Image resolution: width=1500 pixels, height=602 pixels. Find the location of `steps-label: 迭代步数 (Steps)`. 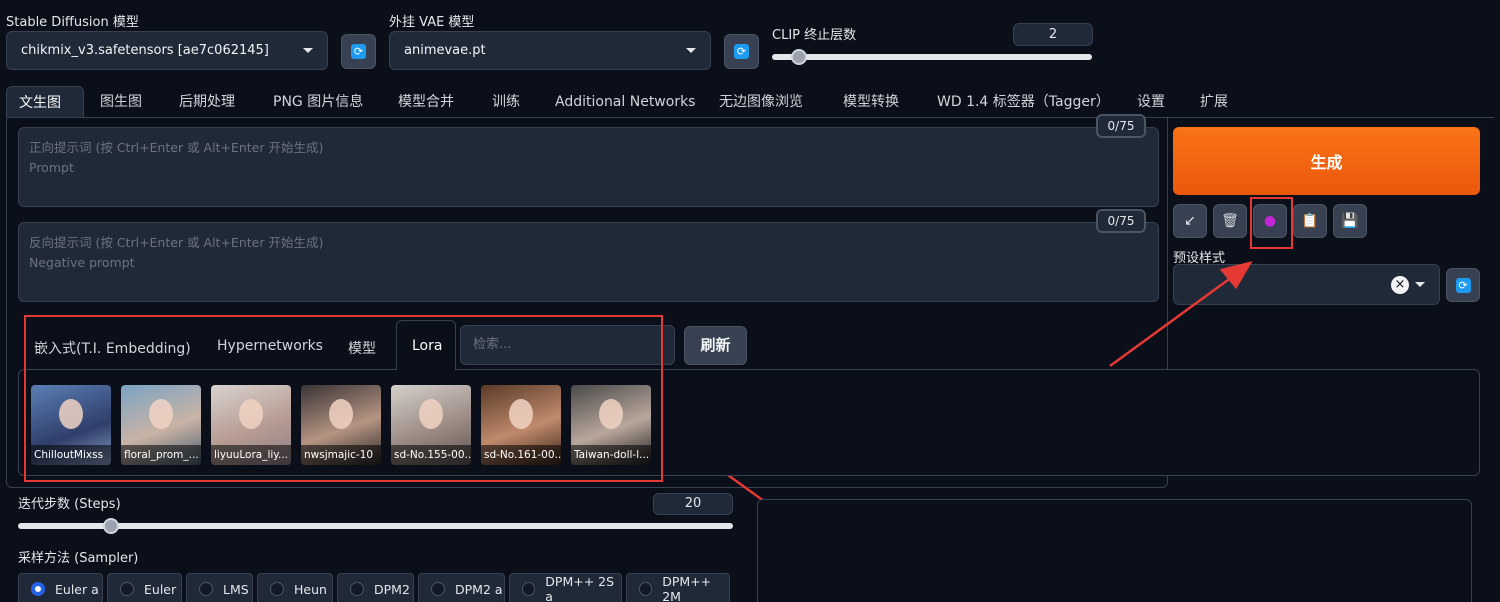

steps-label: 迭代步数 (Steps) is located at coordinates (69, 504).